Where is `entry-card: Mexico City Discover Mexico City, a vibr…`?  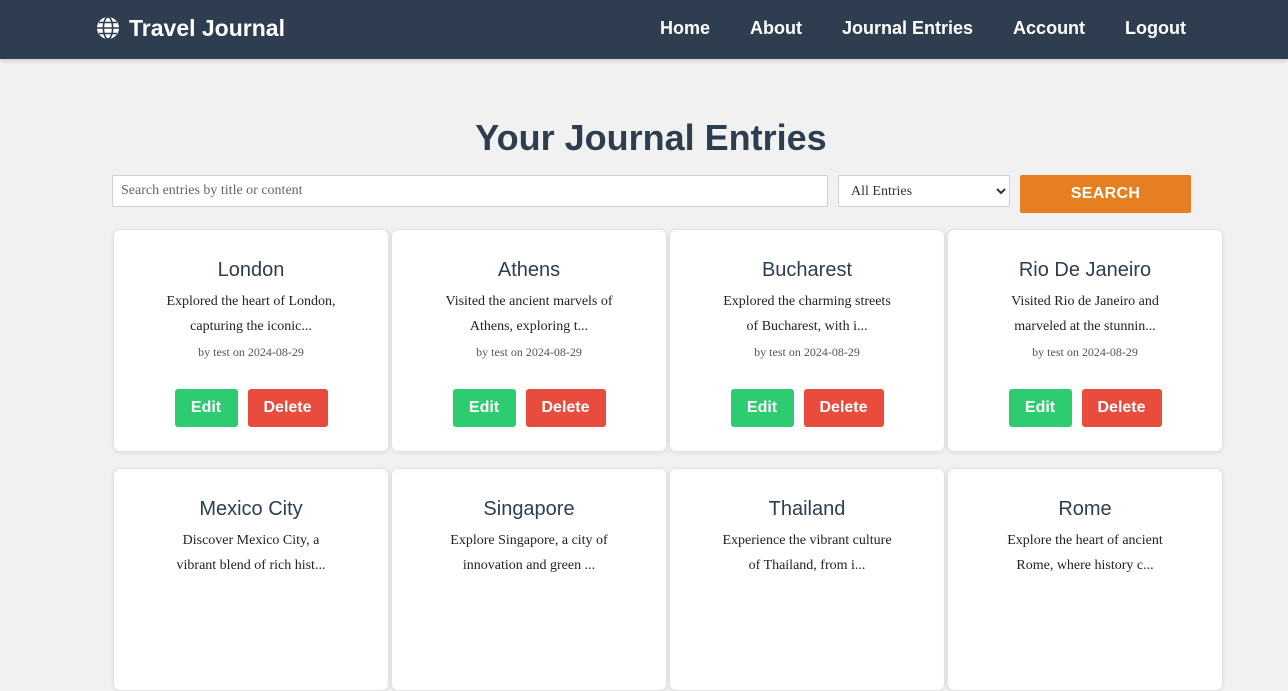
entry-card: Mexico City Discover Mexico City, a vibr… is located at coordinates (251, 579).